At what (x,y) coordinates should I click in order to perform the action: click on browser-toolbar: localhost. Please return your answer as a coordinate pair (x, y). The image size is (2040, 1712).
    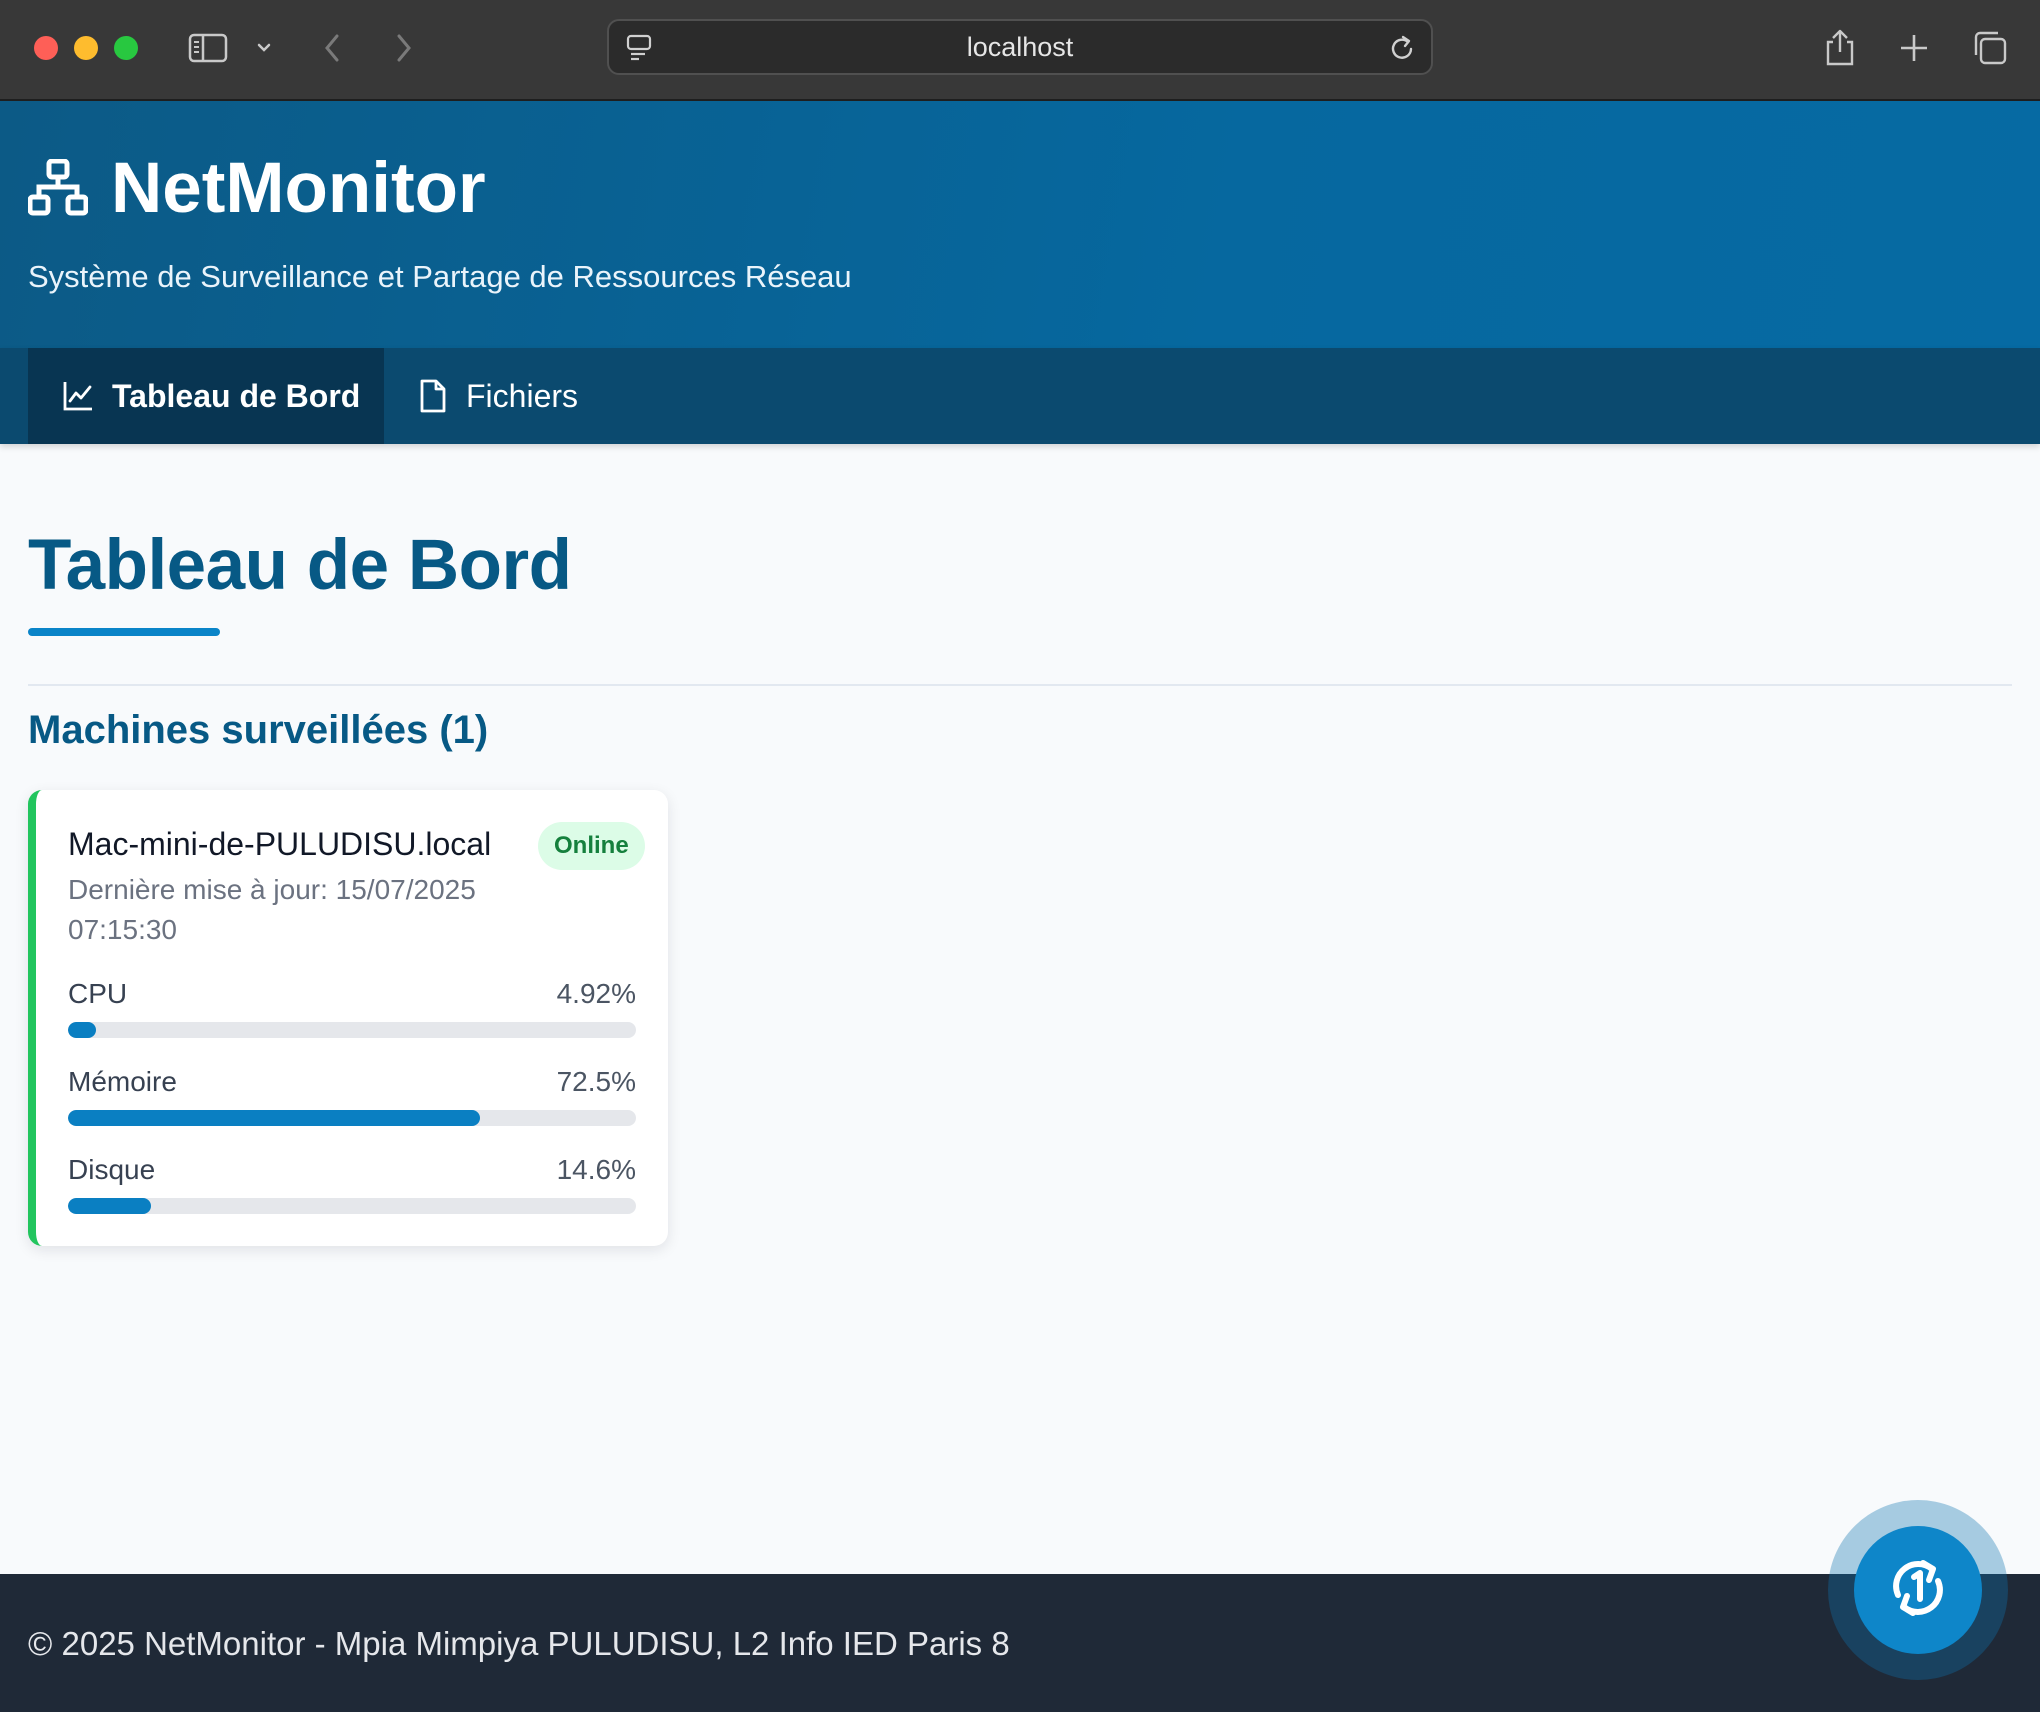
    Looking at the image, I should click on (1020, 50).